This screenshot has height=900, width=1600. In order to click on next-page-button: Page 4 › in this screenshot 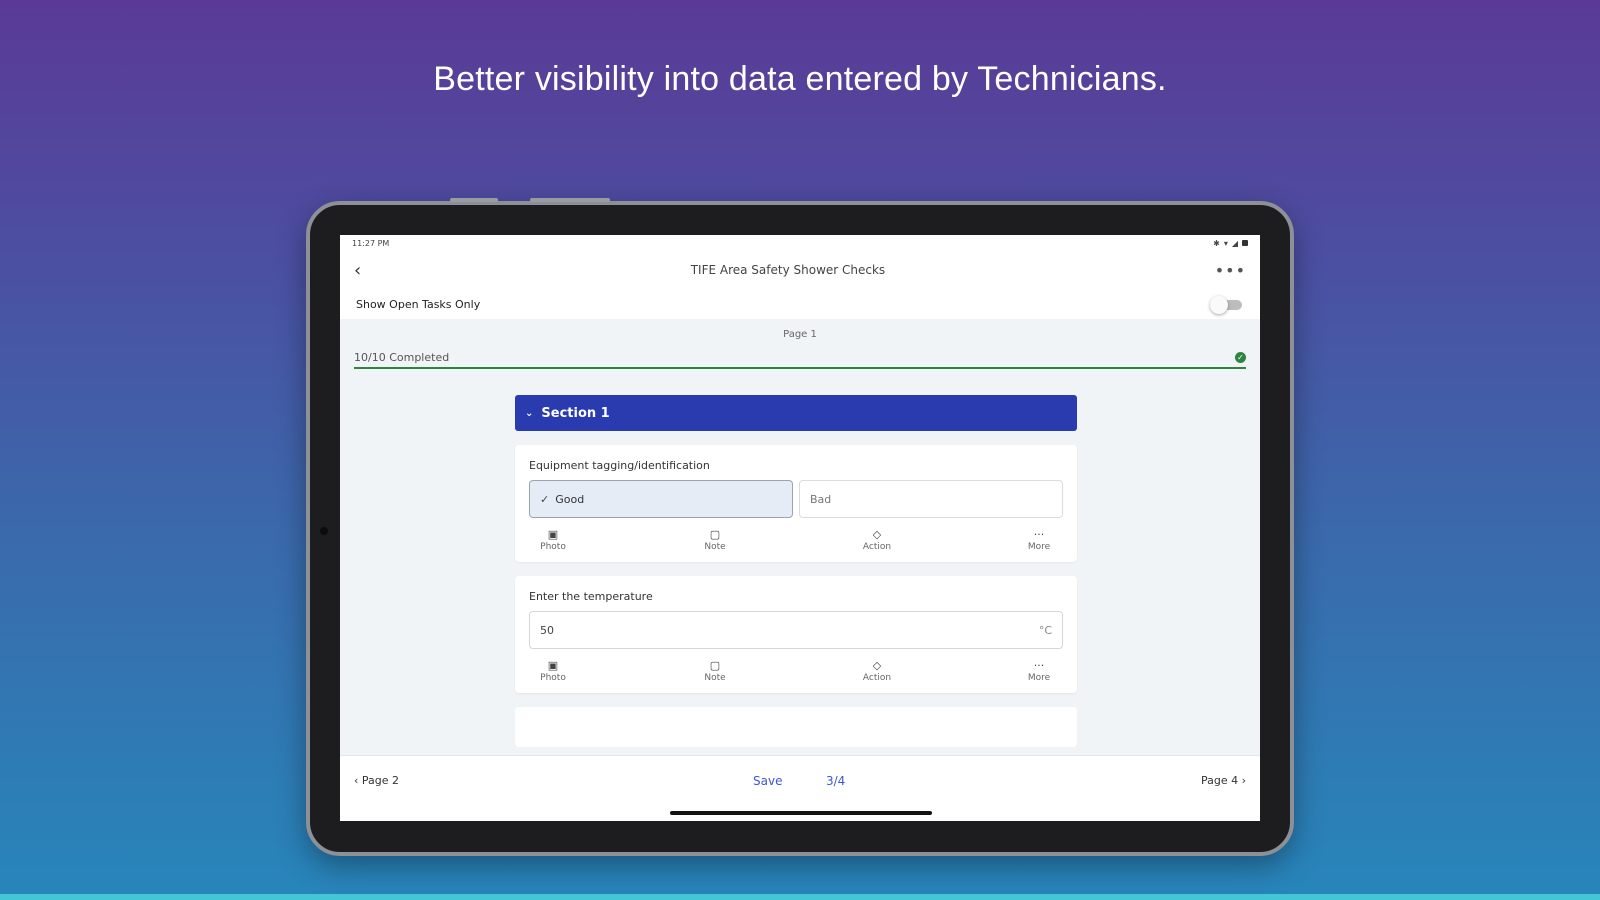, I will do `click(1223, 780)`.